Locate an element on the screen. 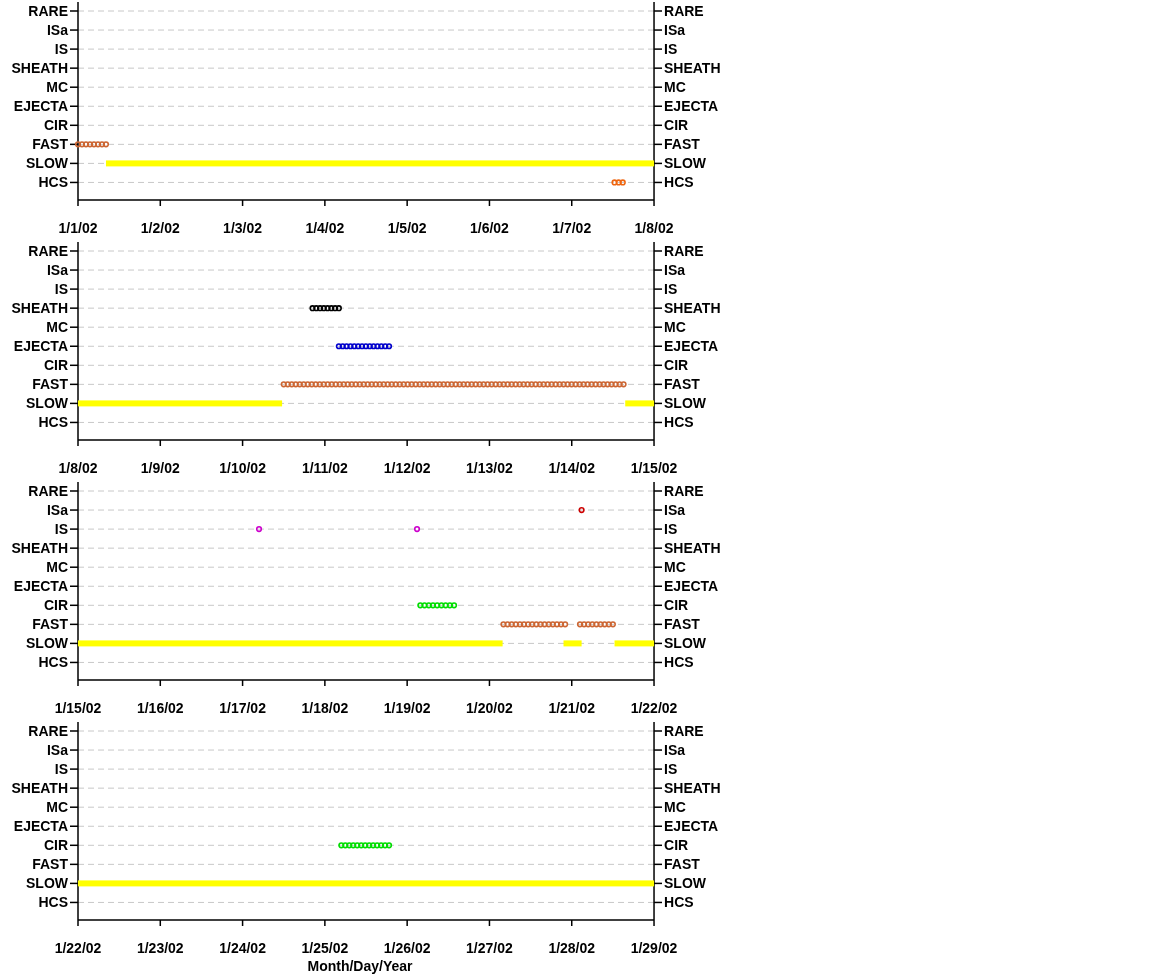 The image size is (1154, 976). x-axis-label: 1/11/02 is located at coordinates (324, 468).